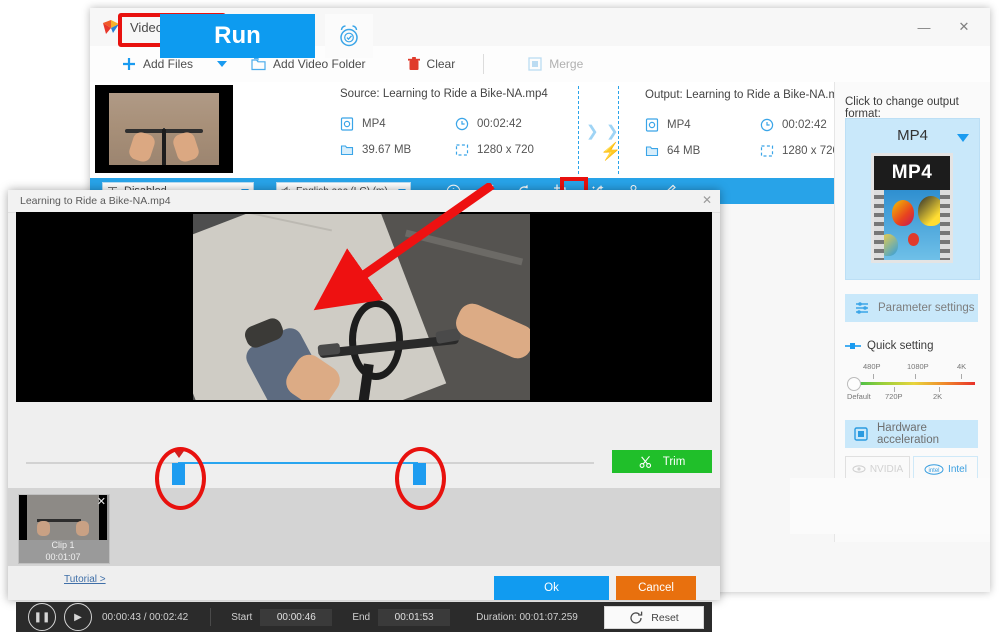  I want to click on time-display: 00:00:43 / 00:02:42, so click(145, 617).